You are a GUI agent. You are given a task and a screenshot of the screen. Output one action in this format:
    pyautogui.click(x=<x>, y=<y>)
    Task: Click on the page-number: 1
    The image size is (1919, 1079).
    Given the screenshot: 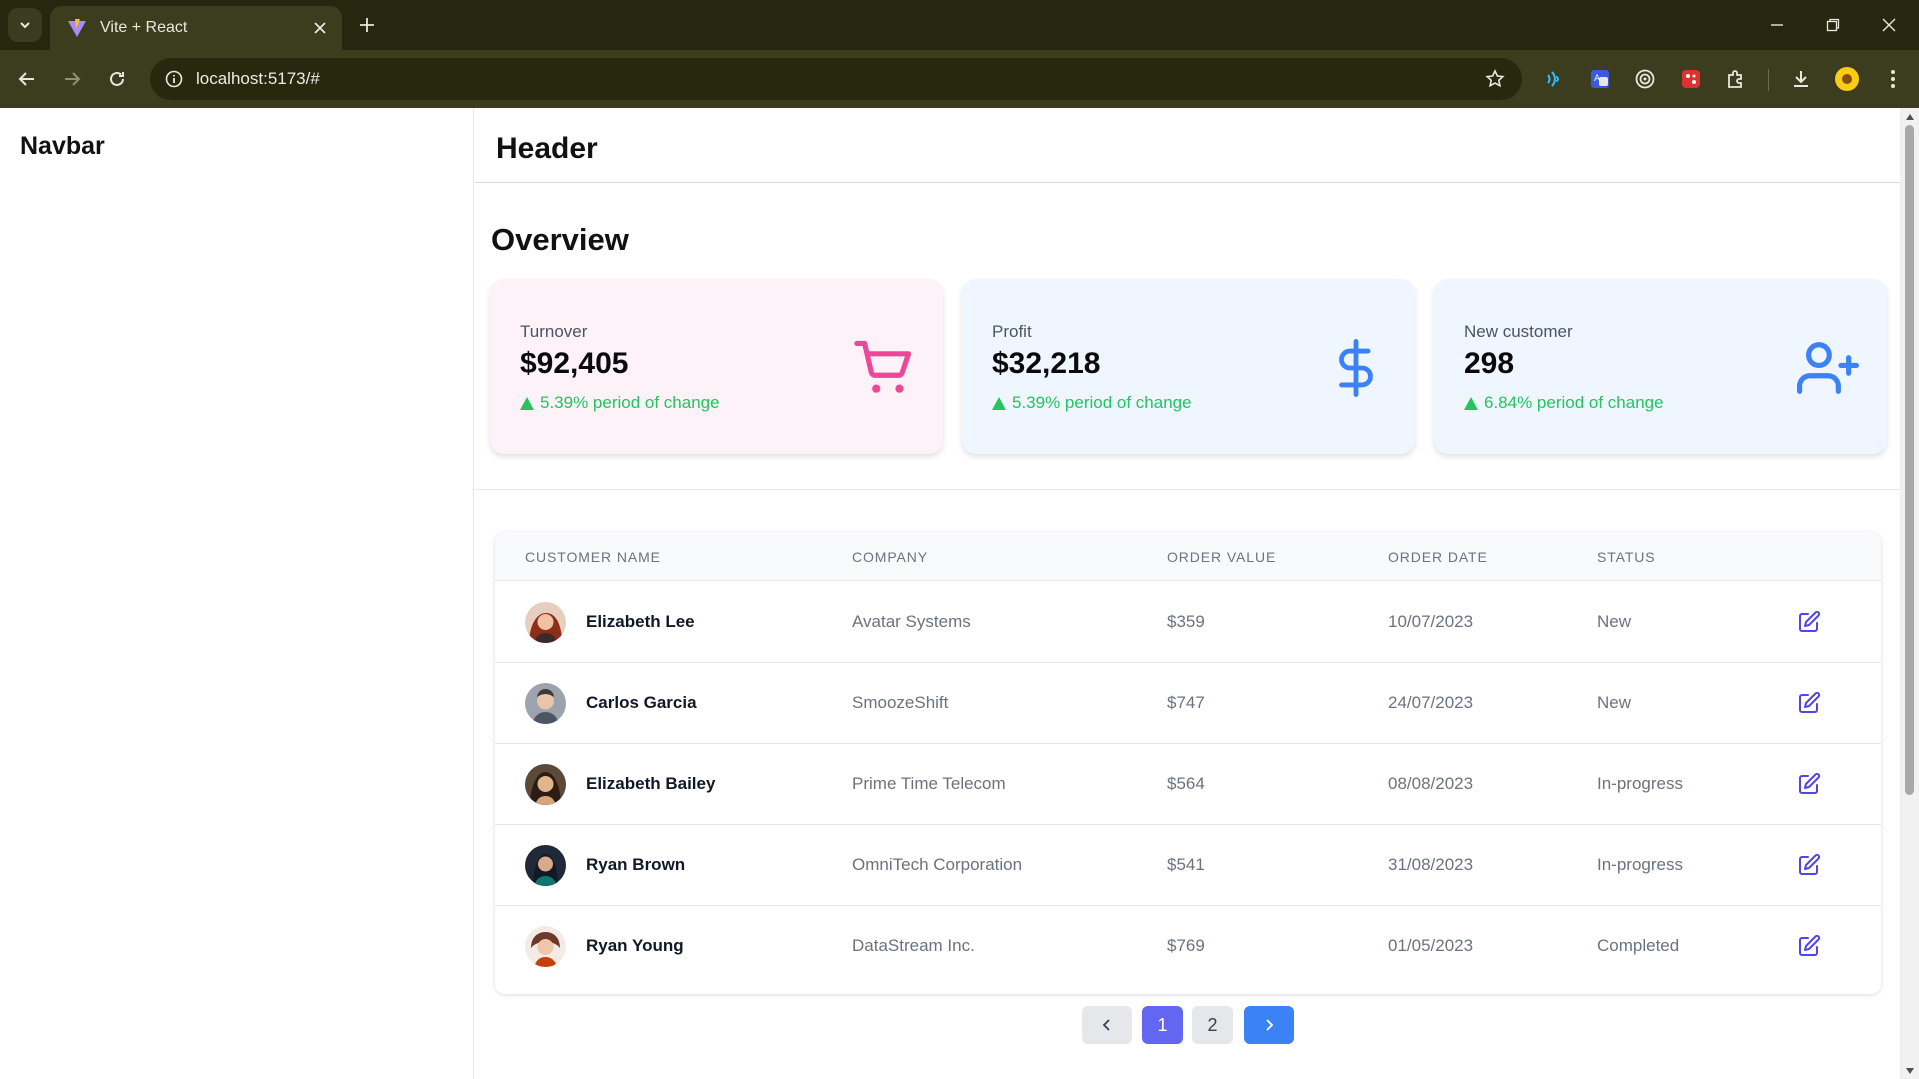 What is the action you would take?
    pyautogui.click(x=1162, y=1024)
    